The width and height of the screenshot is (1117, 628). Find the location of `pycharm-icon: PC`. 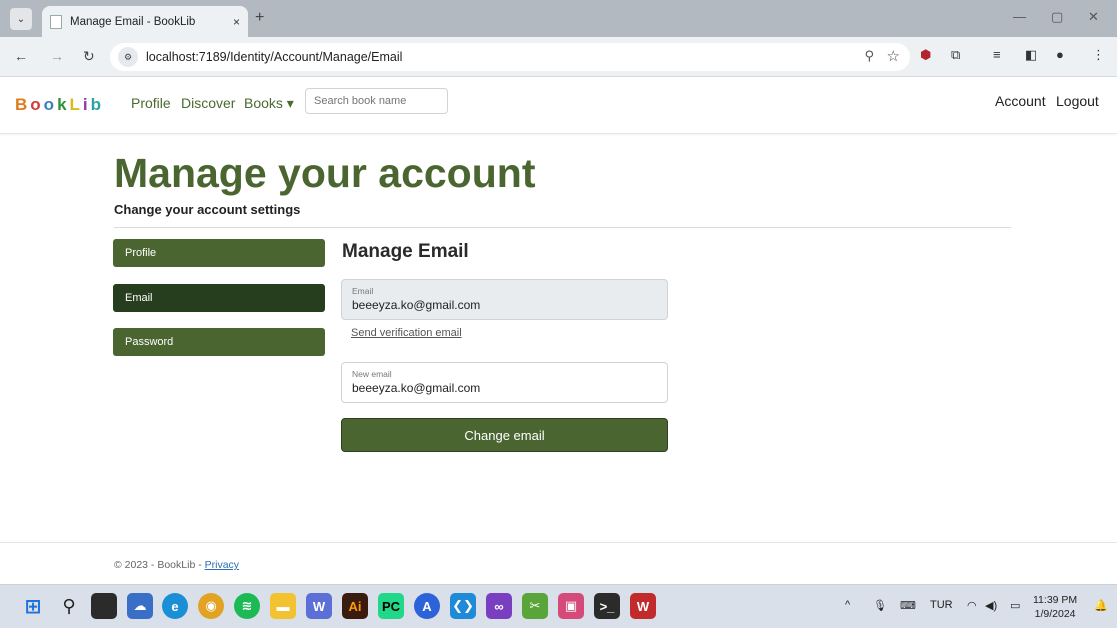

pycharm-icon: PC is located at coordinates (391, 606).